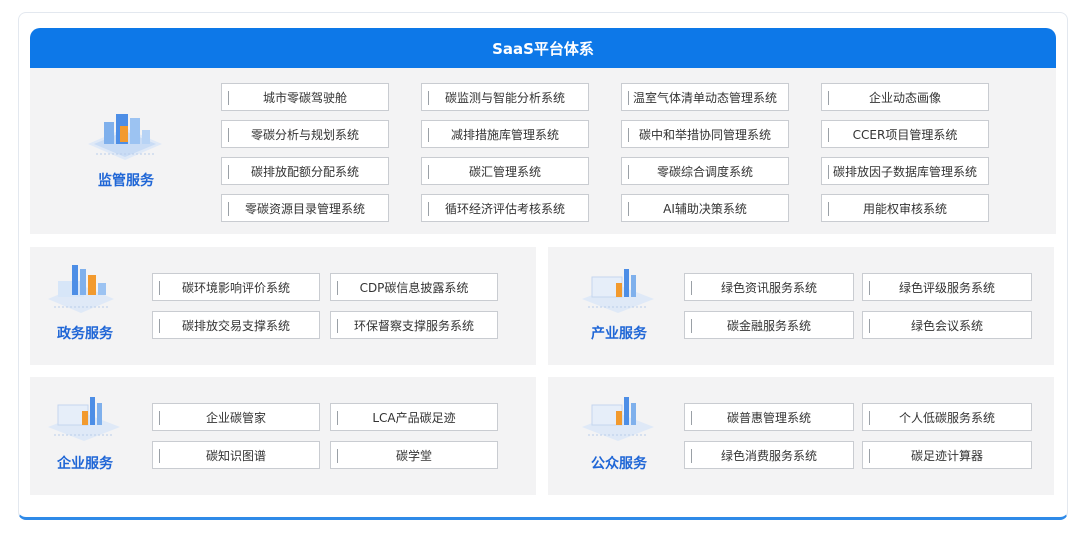  Describe the element at coordinates (905, 134) in the screenshot. I see `system-box: CCER项目管理系统` at that location.